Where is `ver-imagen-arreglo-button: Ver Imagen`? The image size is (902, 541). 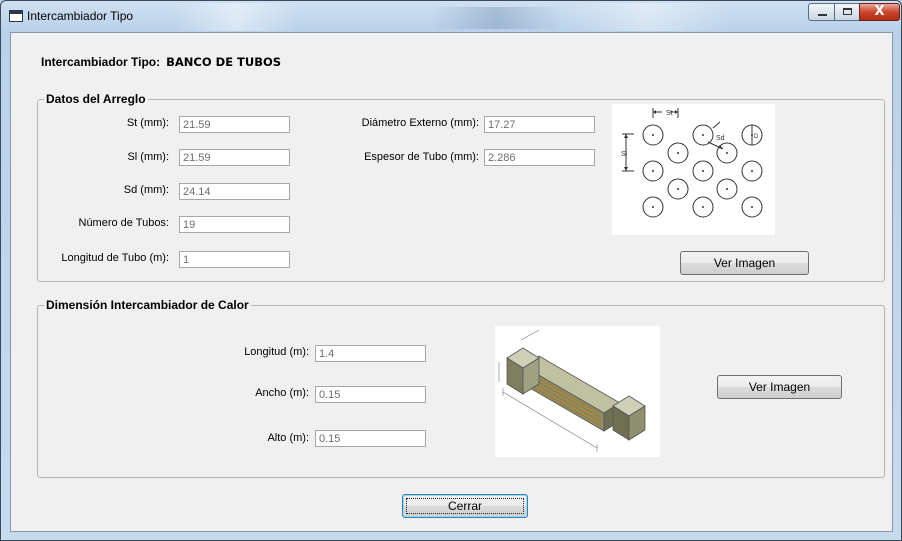
ver-imagen-arreglo-button: Ver Imagen is located at coordinates (744, 263).